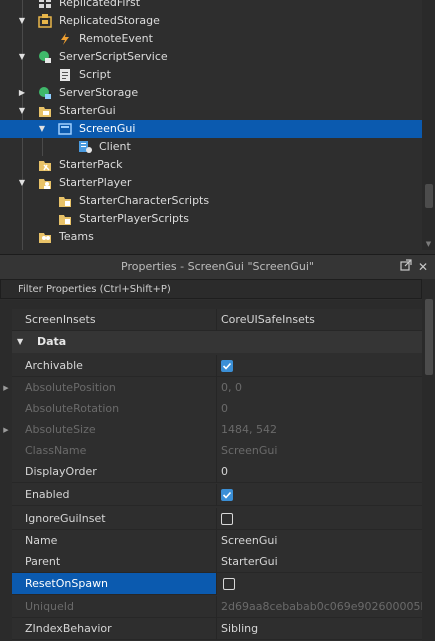  I want to click on tree-item-label: ServerStorage, so click(99, 92).